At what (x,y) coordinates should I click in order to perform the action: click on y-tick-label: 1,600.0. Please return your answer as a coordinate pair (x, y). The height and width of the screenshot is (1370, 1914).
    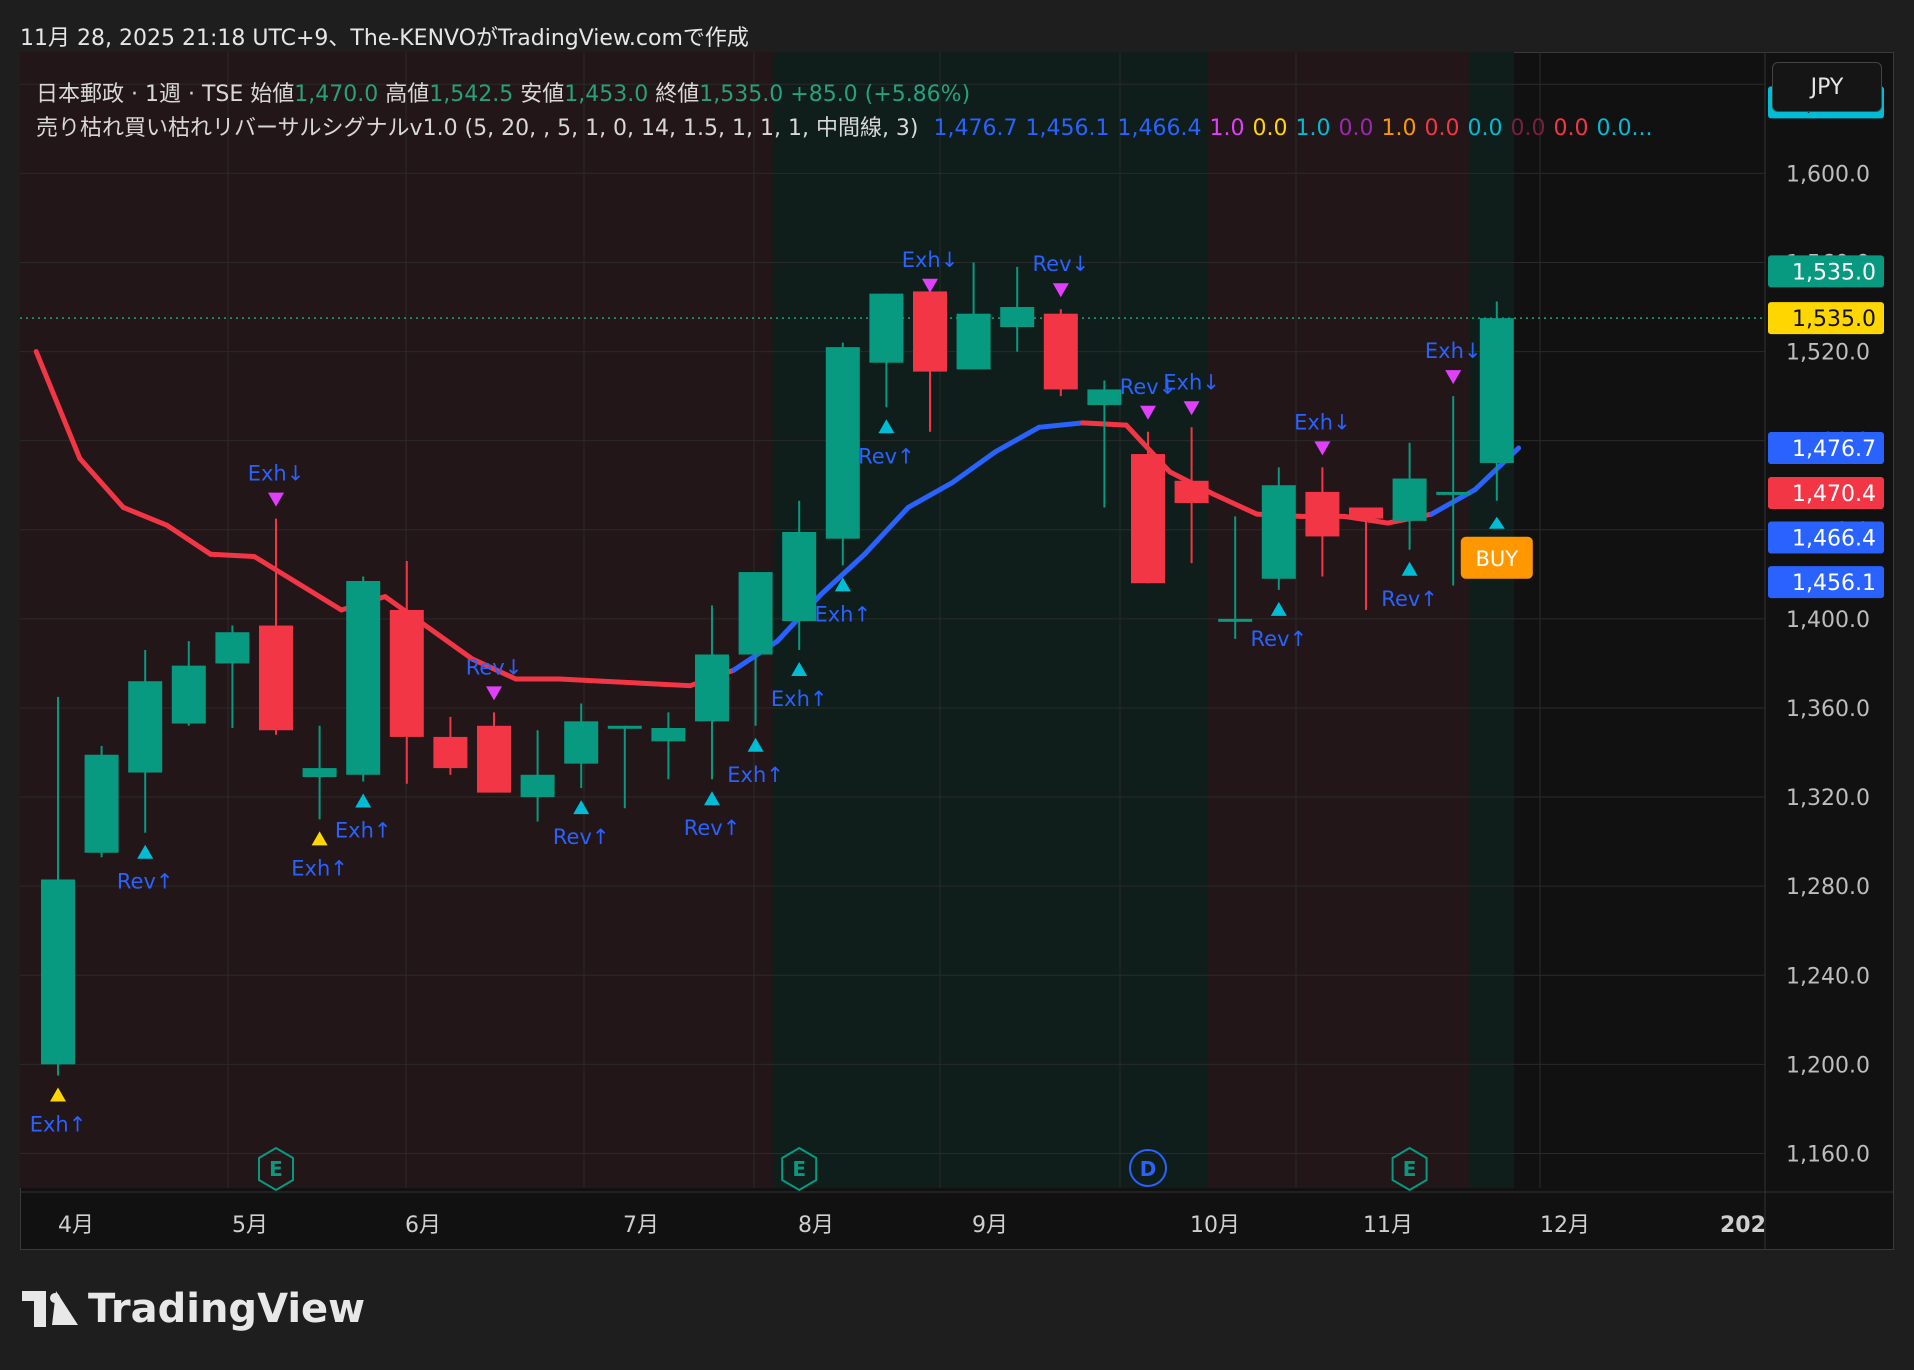
    Looking at the image, I should click on (1828, 174).